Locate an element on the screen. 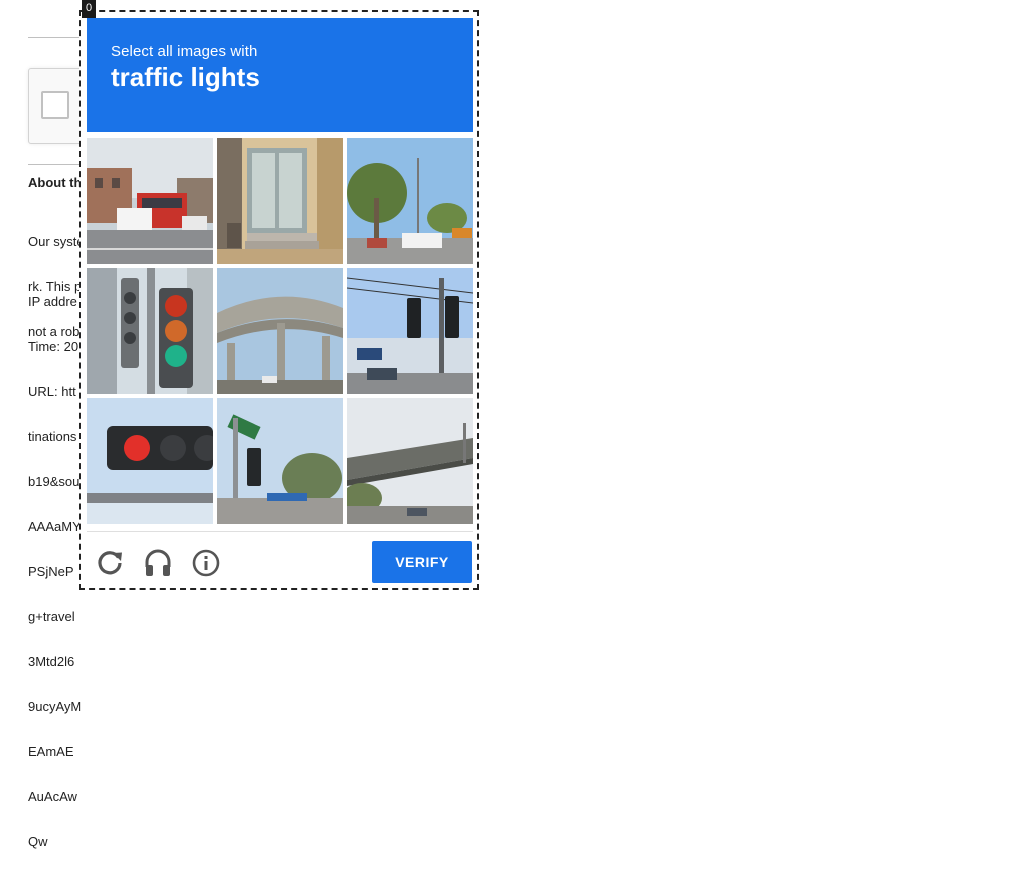 The height and width of the screenshot is (879, 1024). text-line: 9ucyAyM is located at coordinates (55, 706).